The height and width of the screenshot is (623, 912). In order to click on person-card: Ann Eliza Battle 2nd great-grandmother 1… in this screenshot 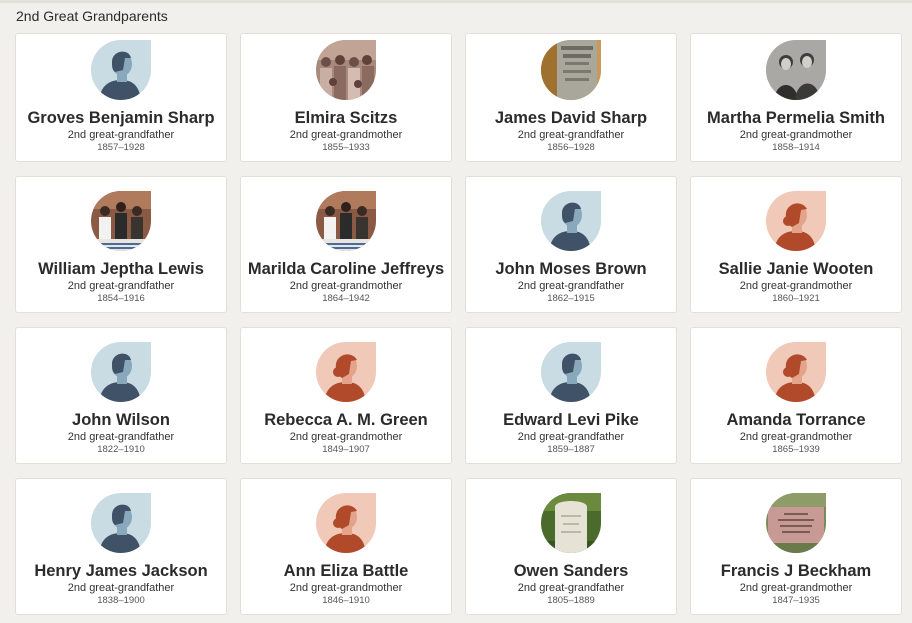, I will do `click(346, 546)`.